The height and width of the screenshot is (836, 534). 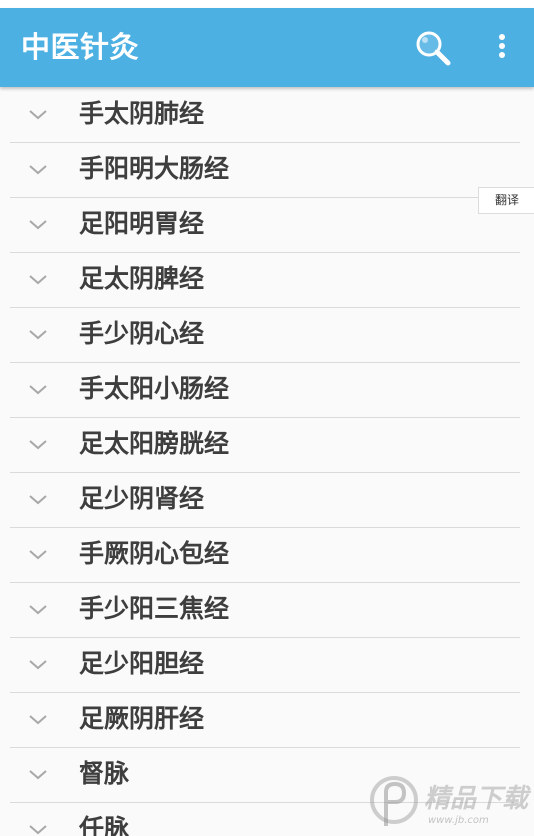 I want to click on list-item-label: 足太阴脾经, so click(x=142, y=278).